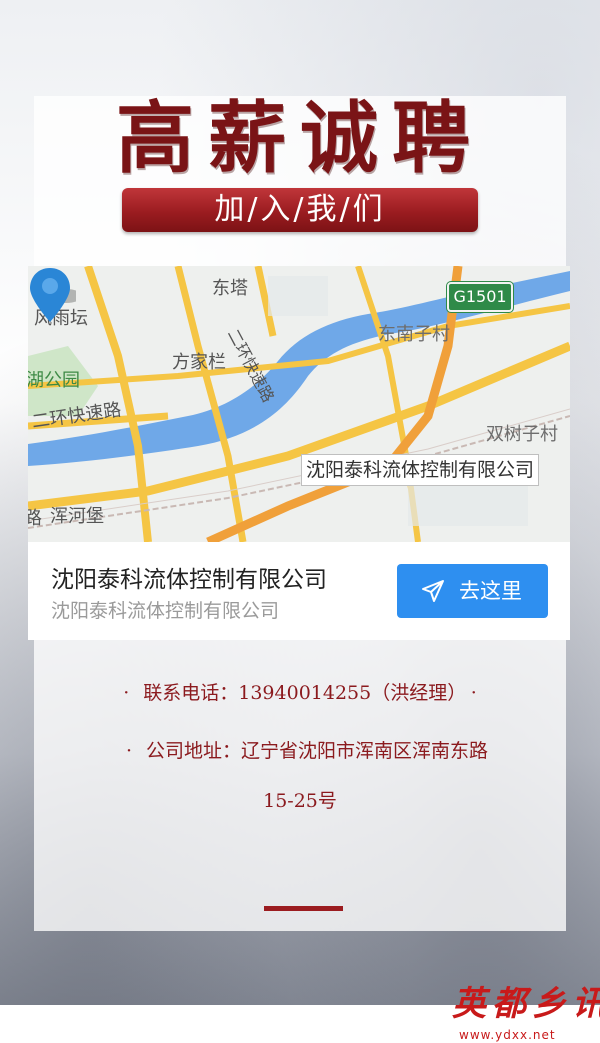  Describe the element at coordinates (303, 908) in the screenshot. I see `decorative-divider` at that location.